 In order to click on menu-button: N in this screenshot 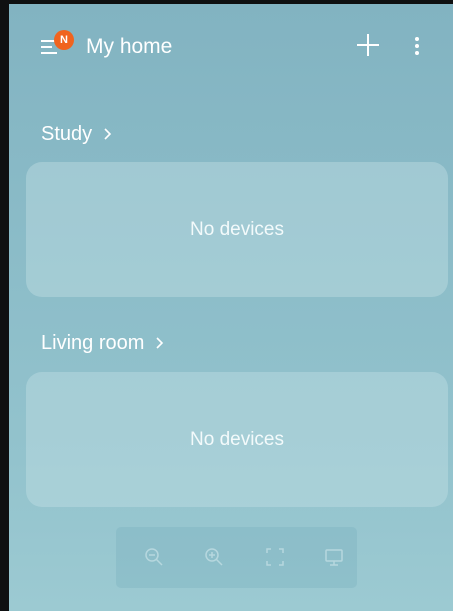, I will do `click(57, 45)`.